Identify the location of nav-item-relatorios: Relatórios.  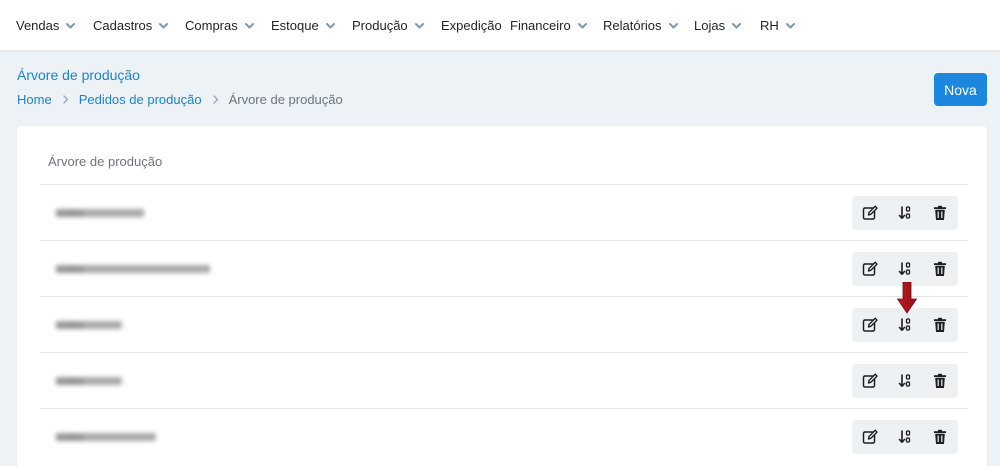
(641, 25).